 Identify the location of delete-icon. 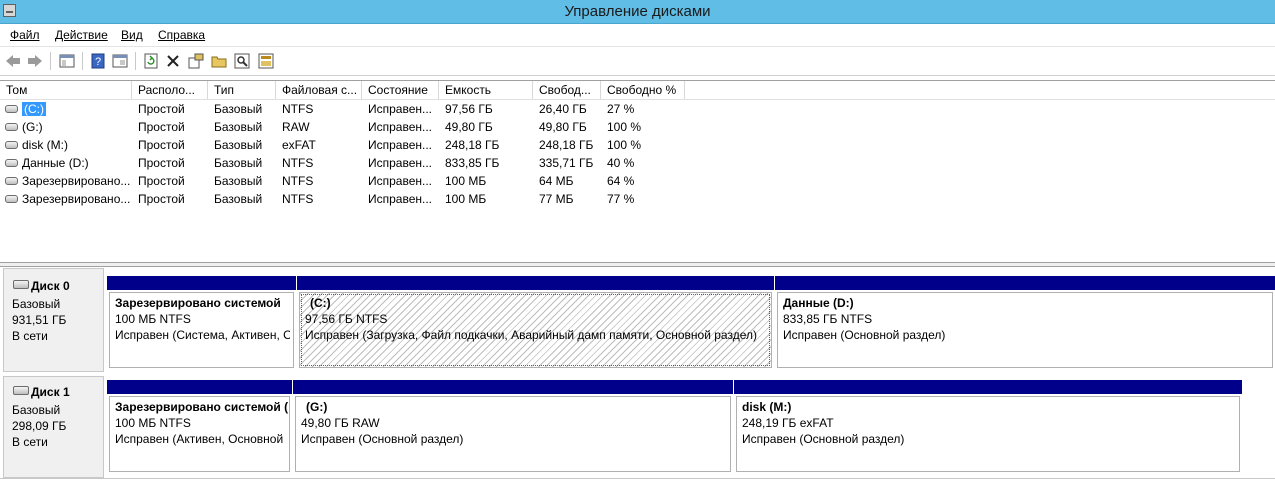
(173, 61).